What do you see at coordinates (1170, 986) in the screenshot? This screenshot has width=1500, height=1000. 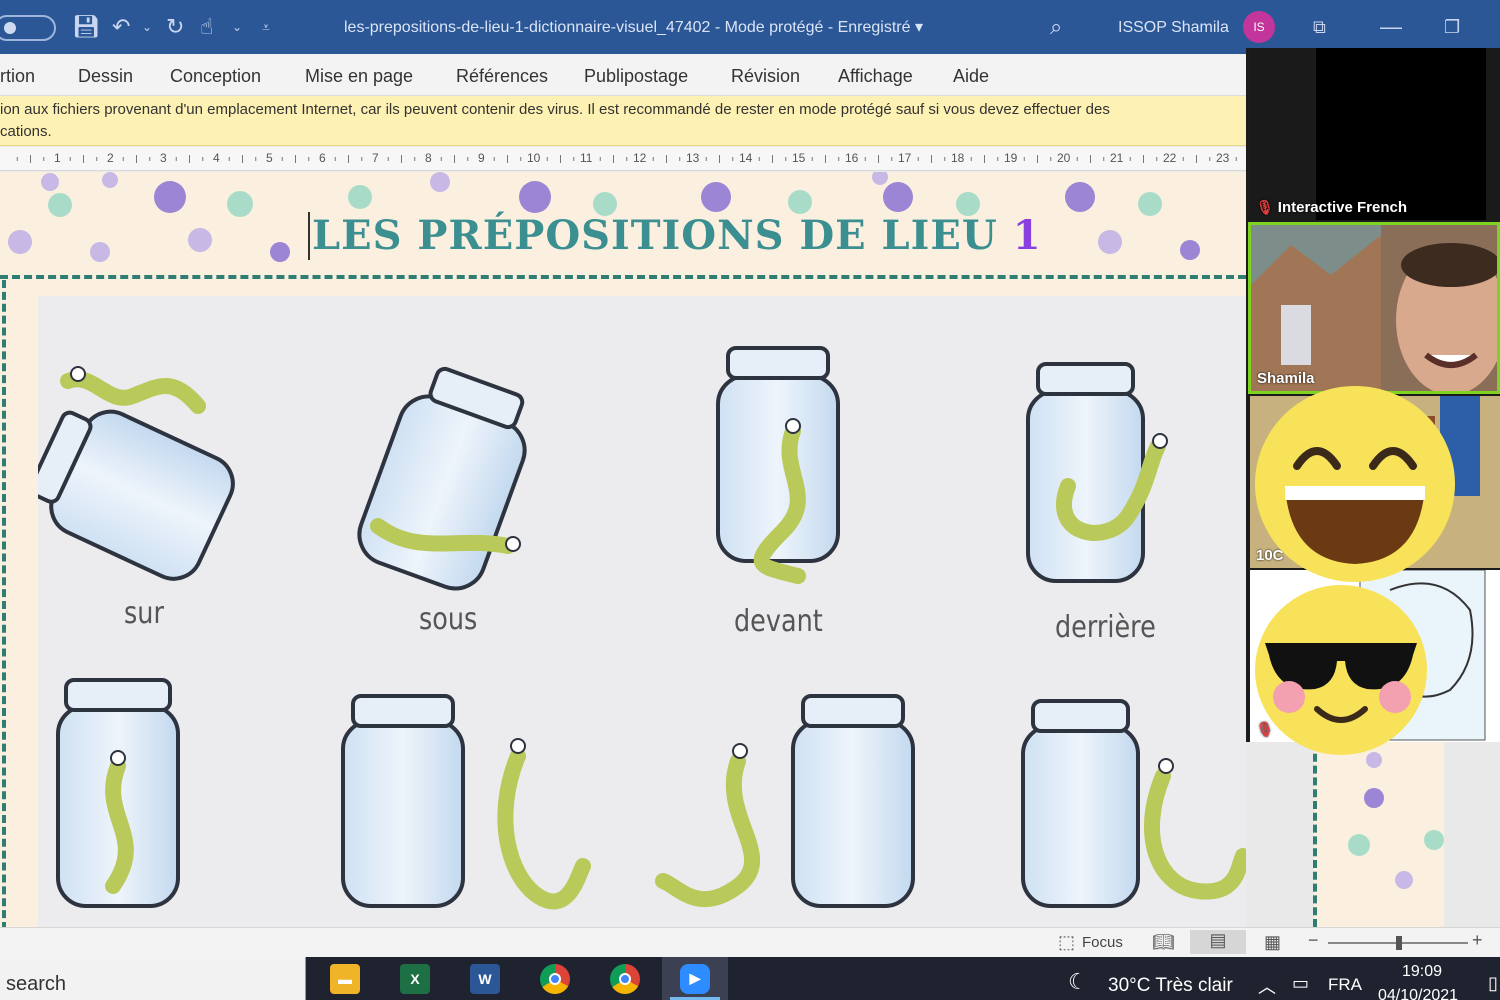 I see `weather-widget: 30°C Très clair` at bounding box center [1170, 986].